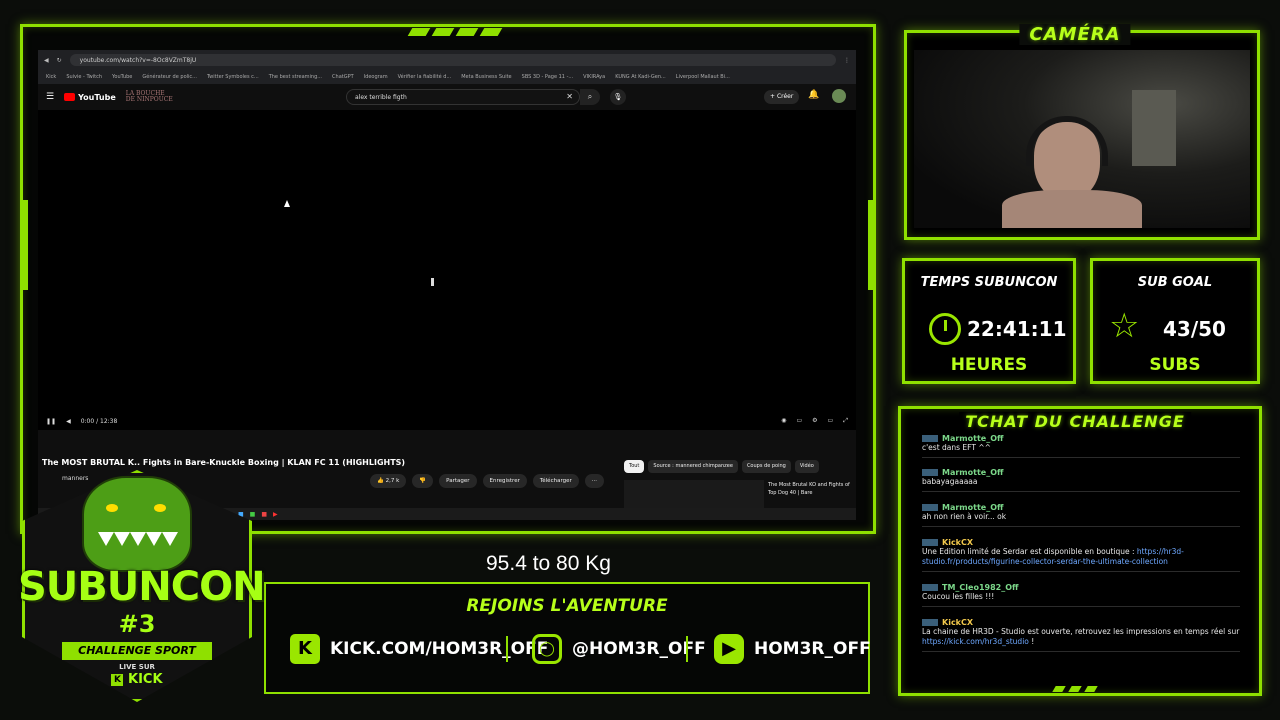 Image resolution: width=1280 pixels, height=720 pixels. I want to click on main-frame-stripes, so click(455, 32).